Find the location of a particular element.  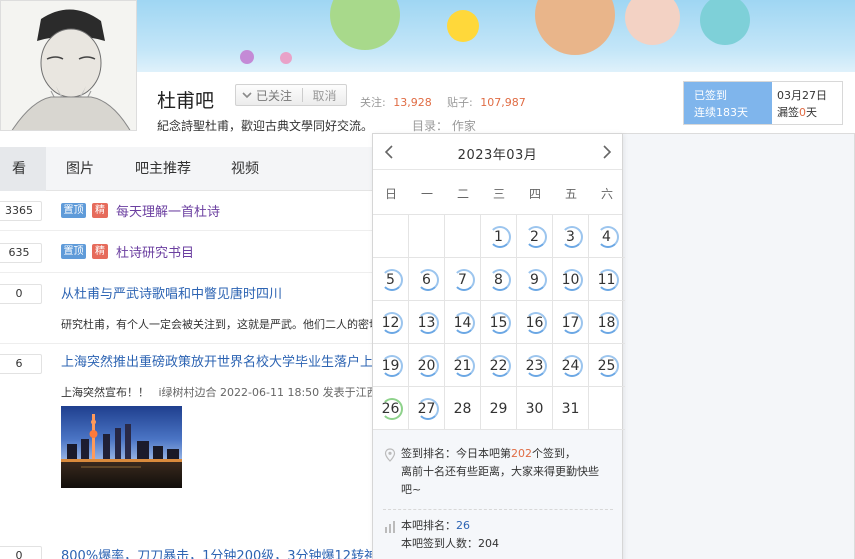

footer-divider is located at coordinates (498, 509).